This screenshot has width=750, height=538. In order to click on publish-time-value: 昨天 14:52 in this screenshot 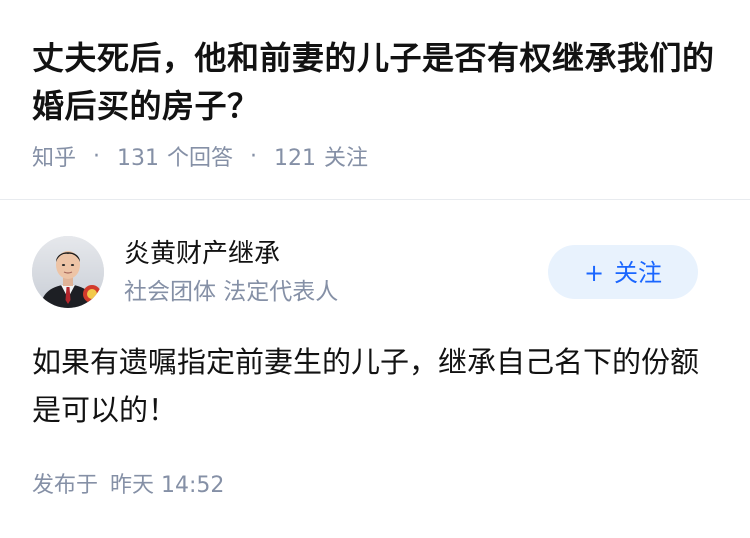, I will do `click(167, 485)`.